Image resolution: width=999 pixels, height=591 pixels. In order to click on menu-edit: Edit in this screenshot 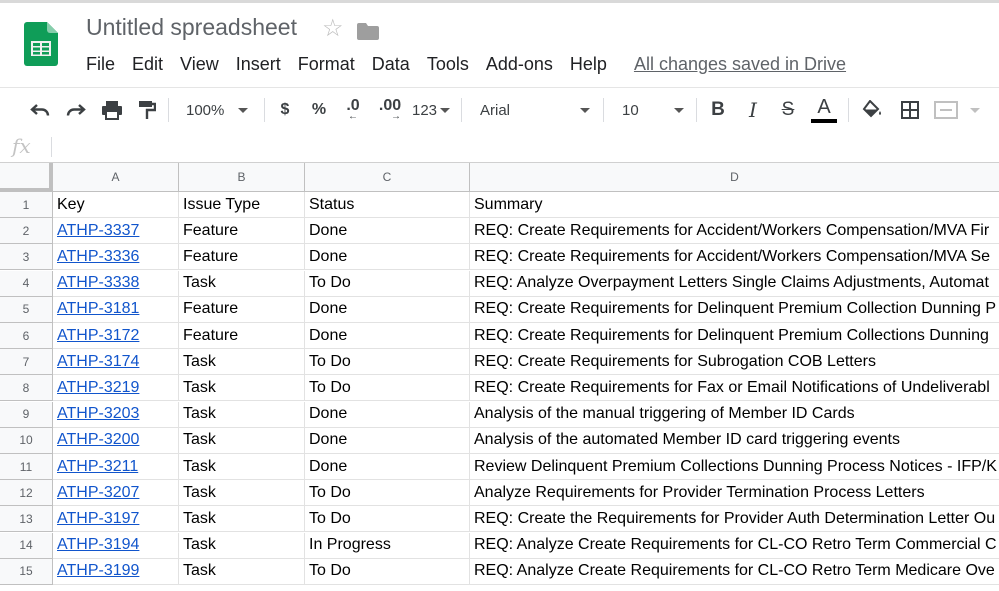, I will do `click(147, 64)`.